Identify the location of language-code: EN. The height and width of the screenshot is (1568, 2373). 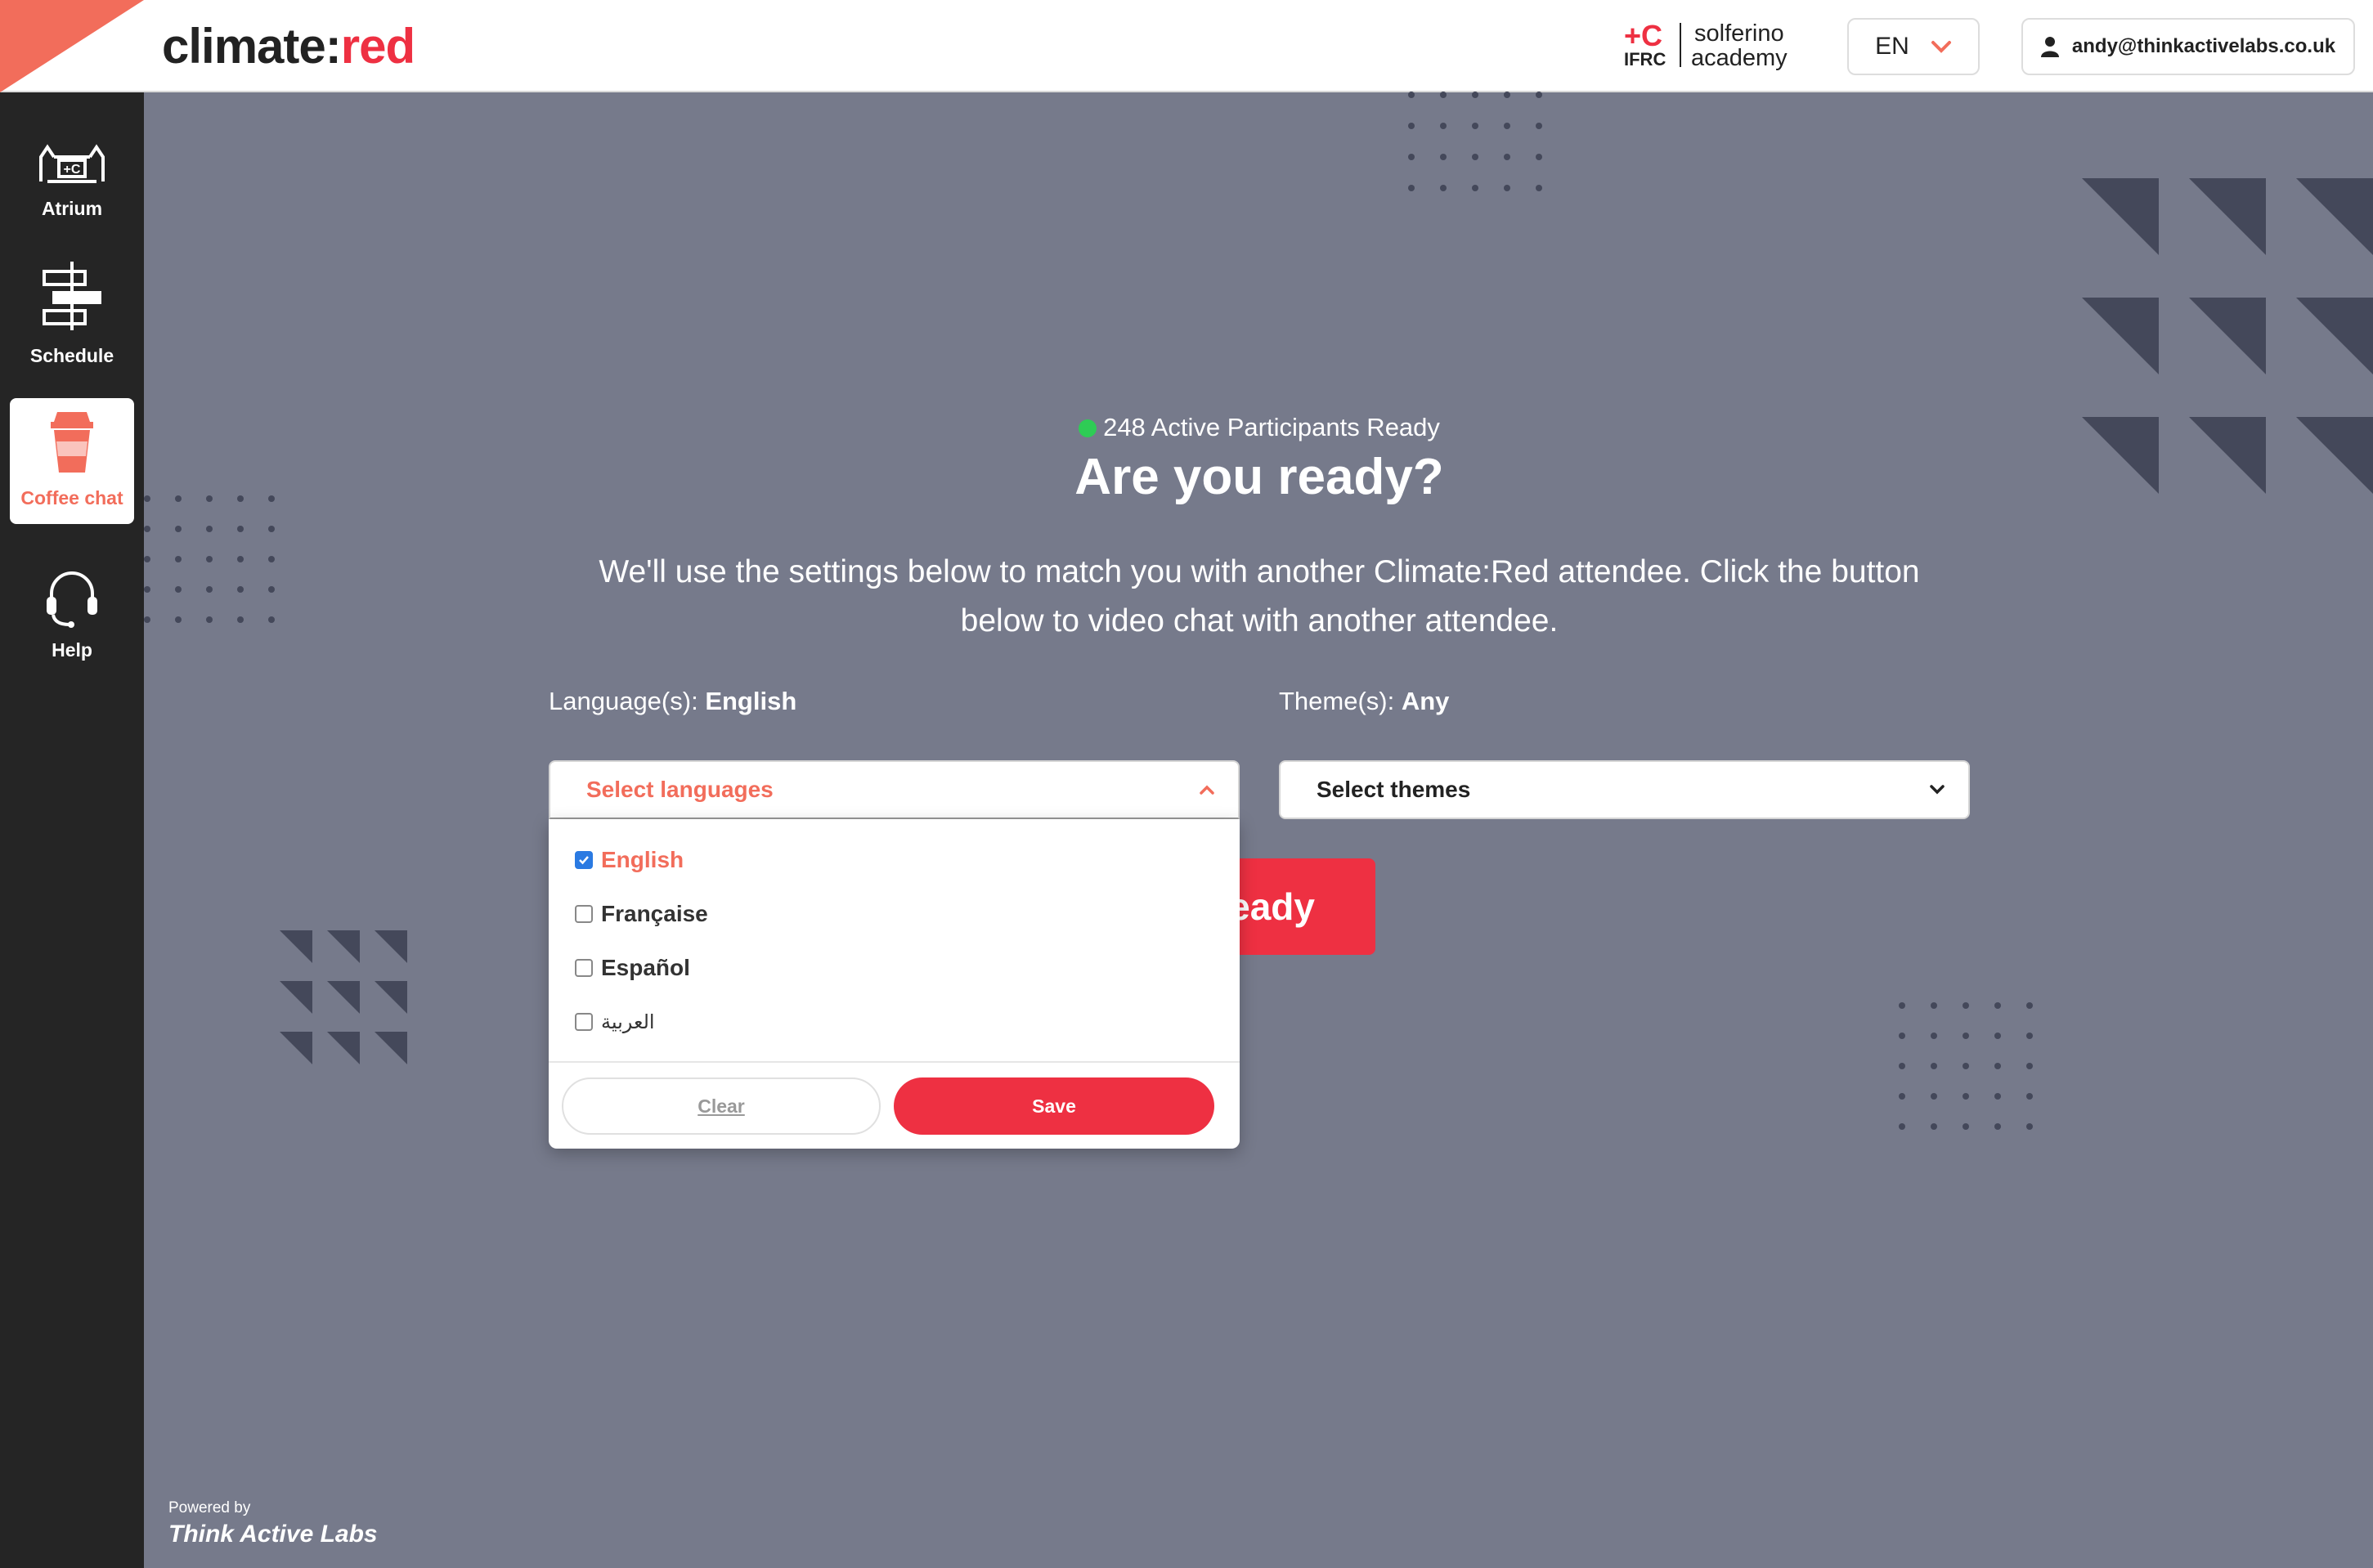
(1892, 47).